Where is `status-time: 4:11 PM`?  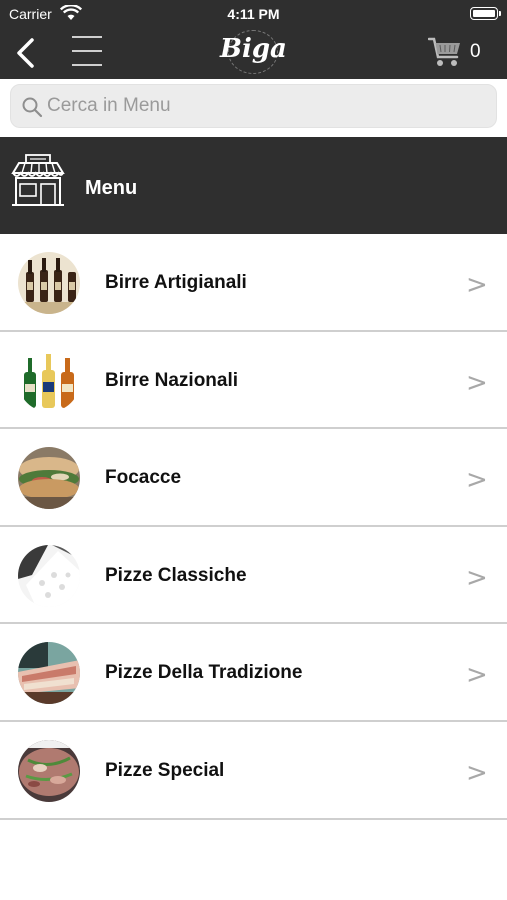
status-time: 4:11 PM is located at coordinates (253, 14).